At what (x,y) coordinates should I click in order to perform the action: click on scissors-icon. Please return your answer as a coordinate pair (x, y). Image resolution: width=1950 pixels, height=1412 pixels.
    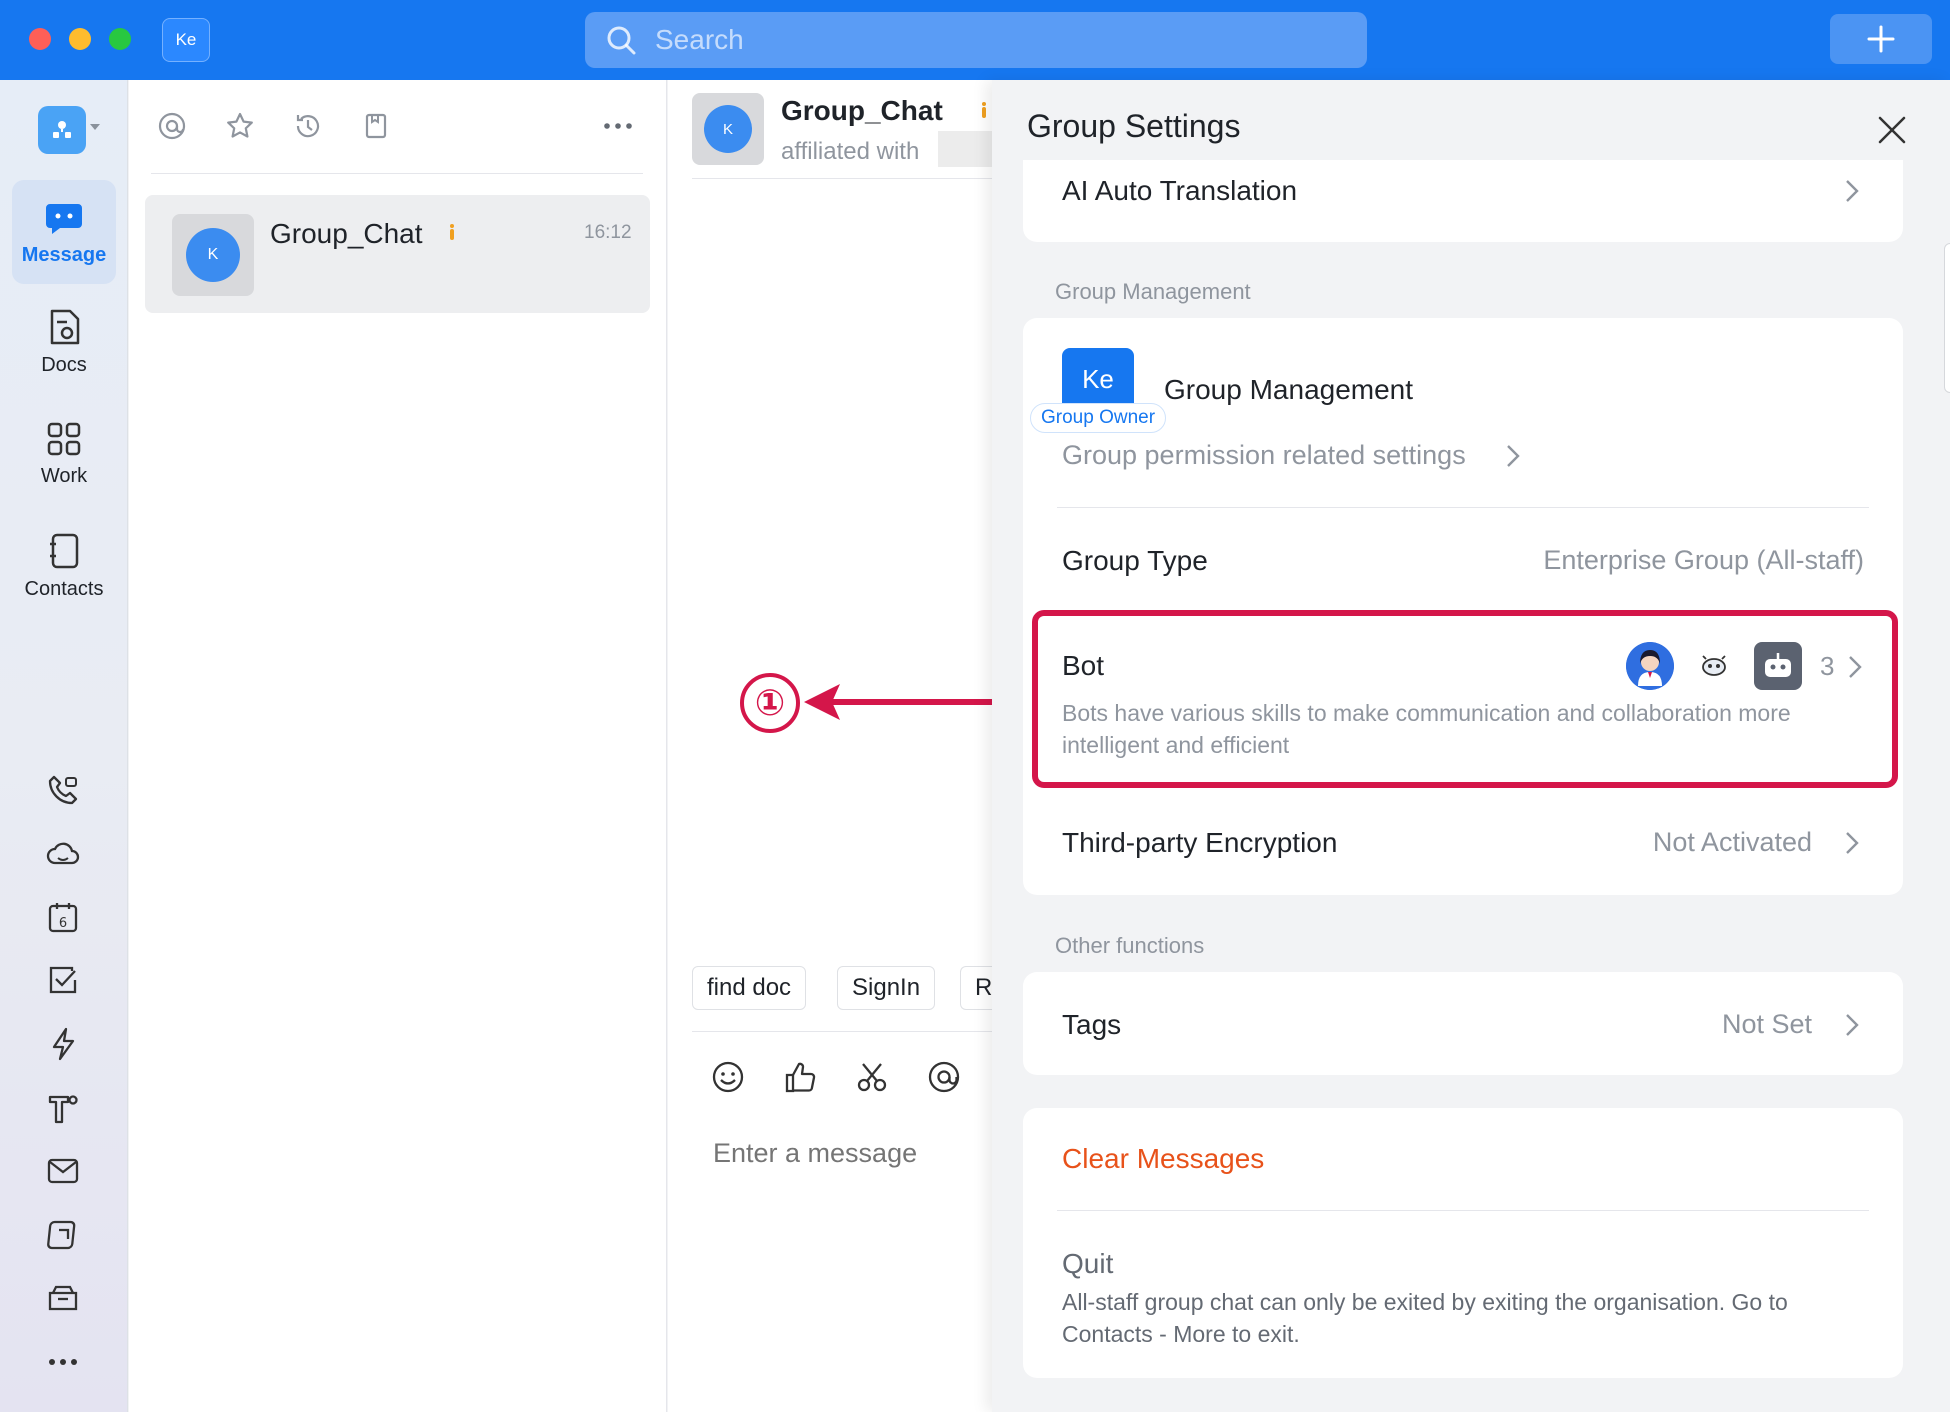
    Looking at the image, I should click on (872, 1077).